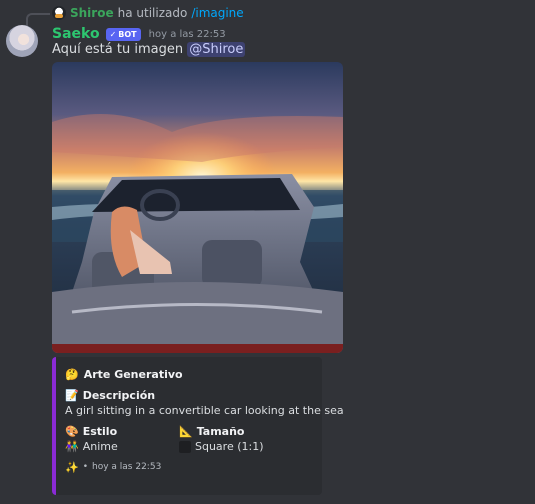  I want to click on footer-timestamp: hoy a las 22:53, so click(127, 467).